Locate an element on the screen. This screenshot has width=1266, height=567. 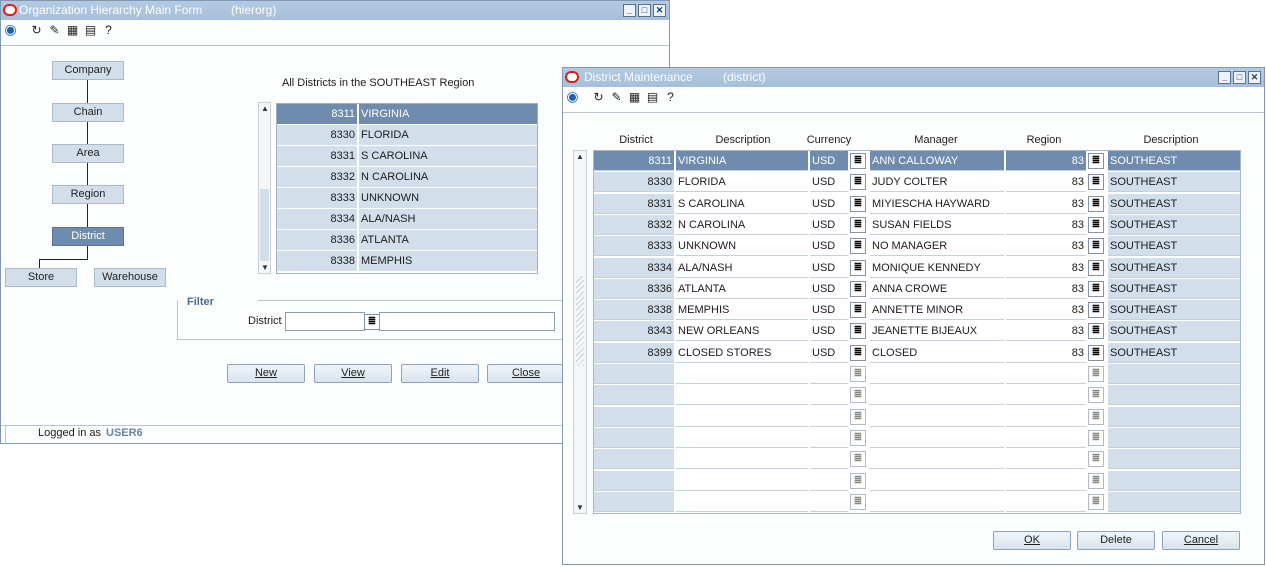
hierarchy-store: Store is located at coordinates (41, 277).